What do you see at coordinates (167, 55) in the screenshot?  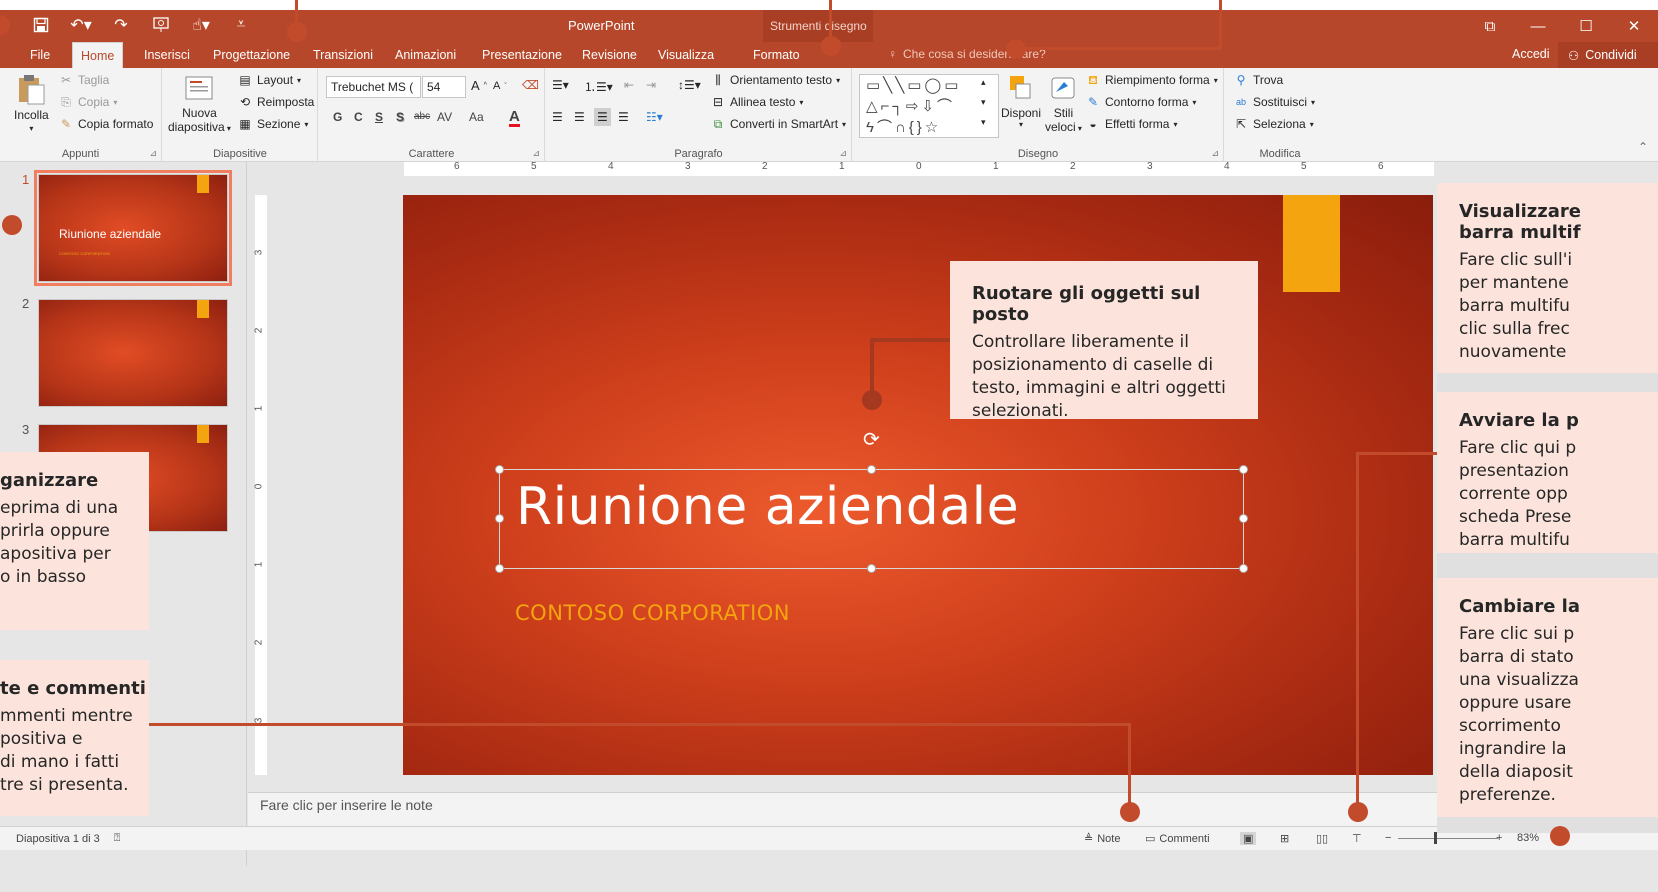 I see `tab-insert: Inserisci` at bounding box center [167, 55].